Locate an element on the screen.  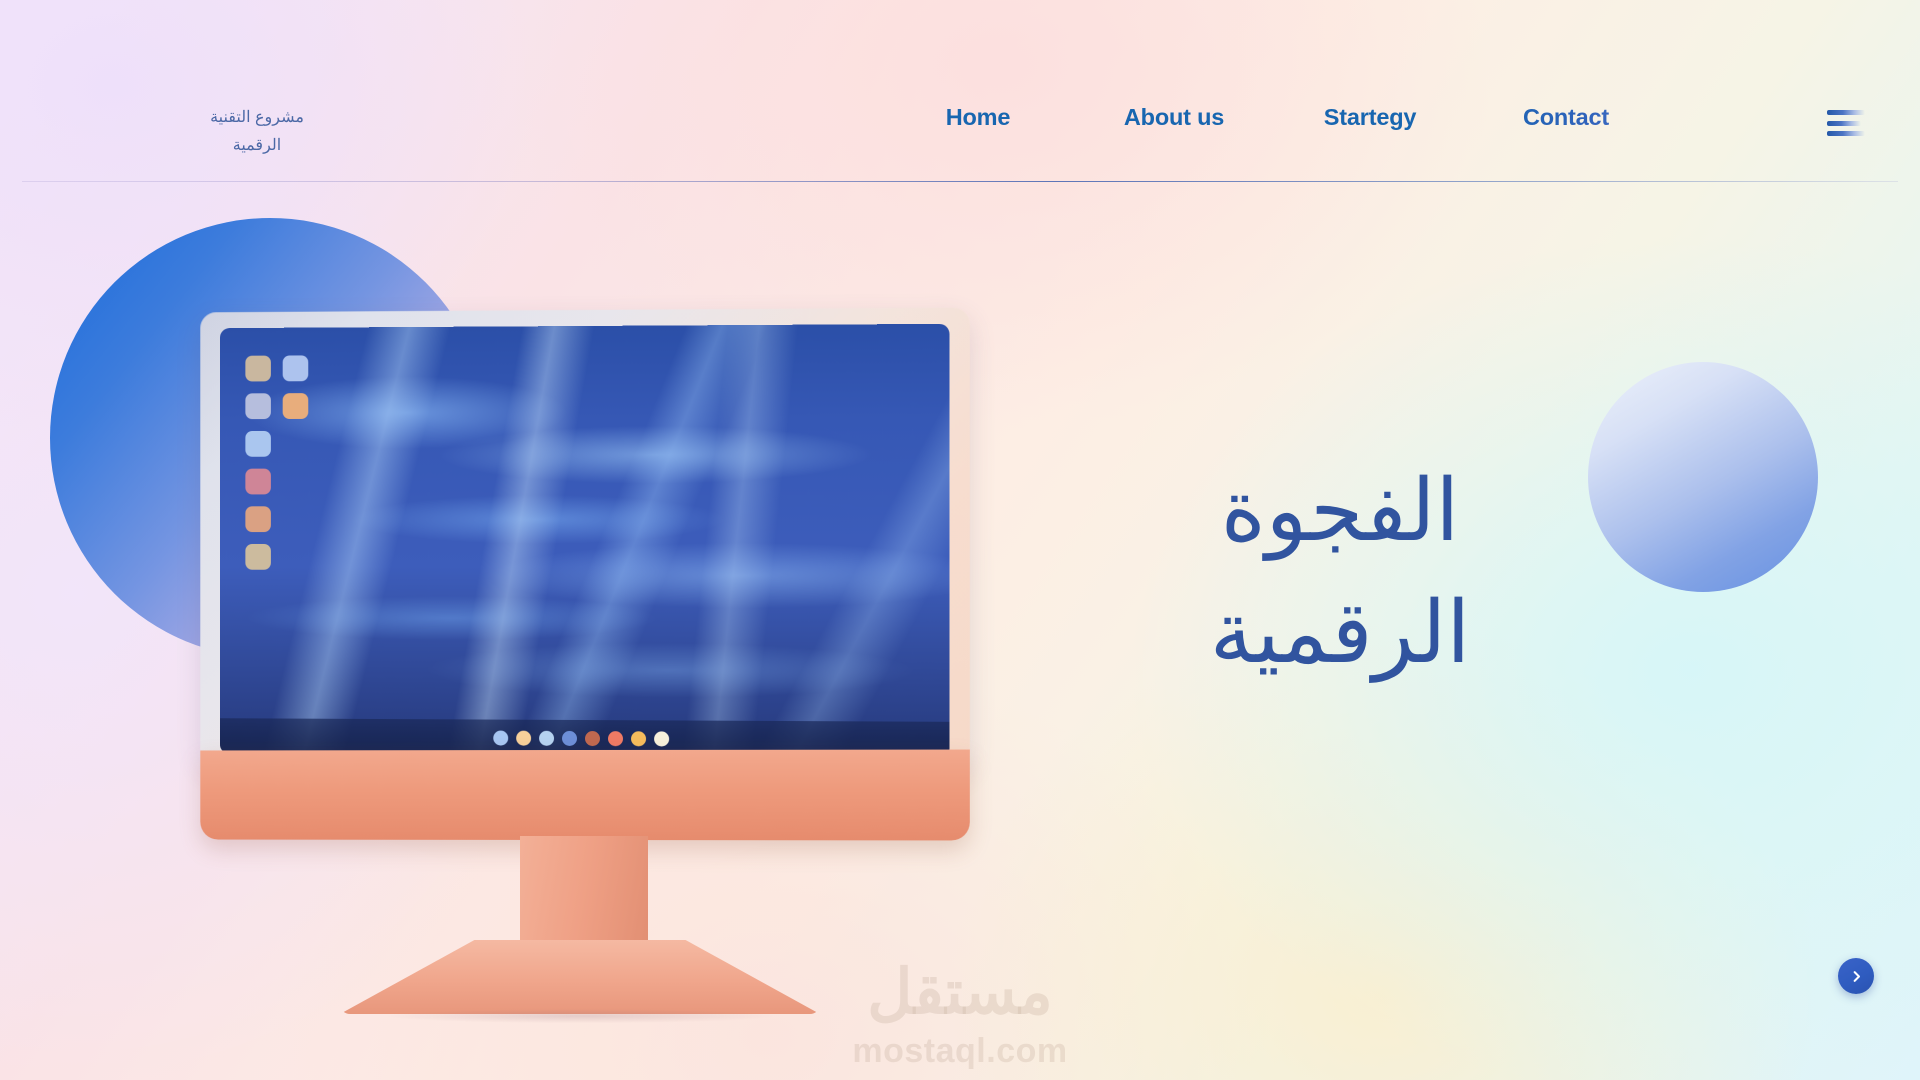
desktop-icon-grid is located at coordinates (288, 468).